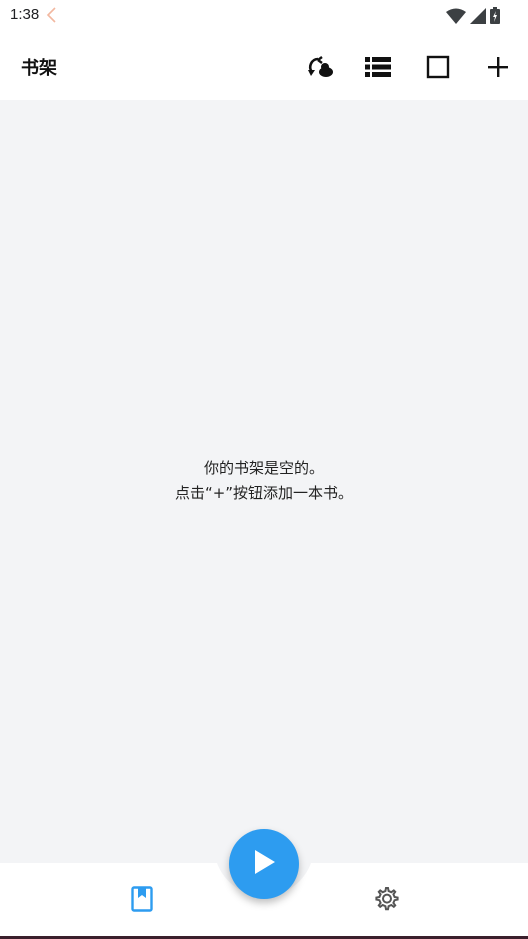 The height and width of the screenshot is (939, 528). I want to click on chevron-left-icon, so click(52, 15).